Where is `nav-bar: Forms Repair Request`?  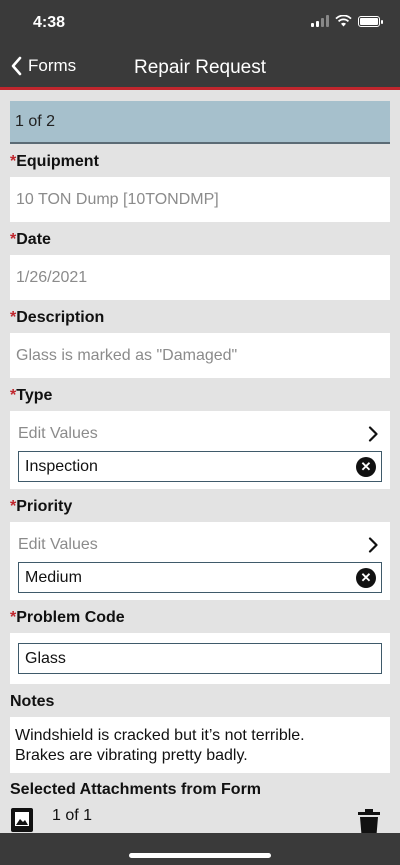 nav-bar: Forms Repair Request is located at coordinates (200, 68).